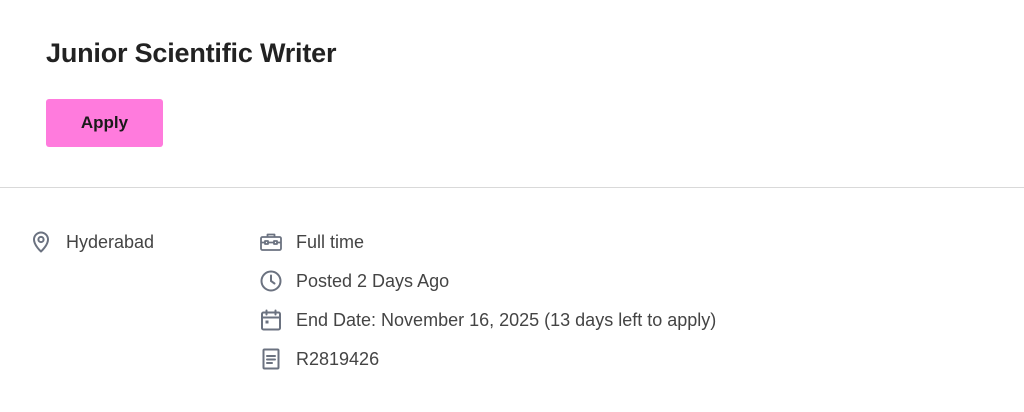 Image resolution: width=1024 pixels, height=412 pixels. What do you see at coordinates (338, 358) in the screenshot?
I see `job-requisition-id-text: R2819426` at bounding box center [338, 358].